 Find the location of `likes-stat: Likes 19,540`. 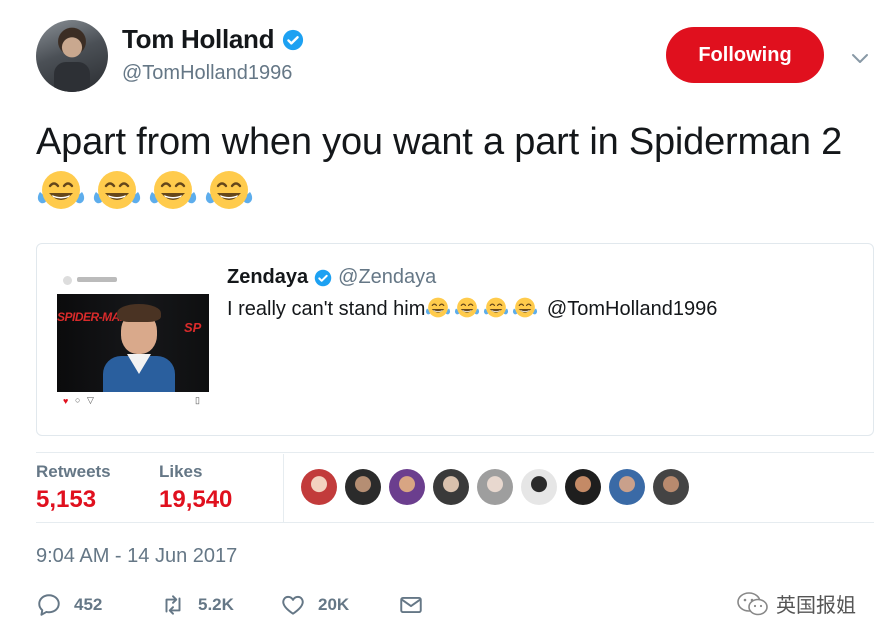

likes-stat: Likes 19,540 is located at coordinates (195, 488).